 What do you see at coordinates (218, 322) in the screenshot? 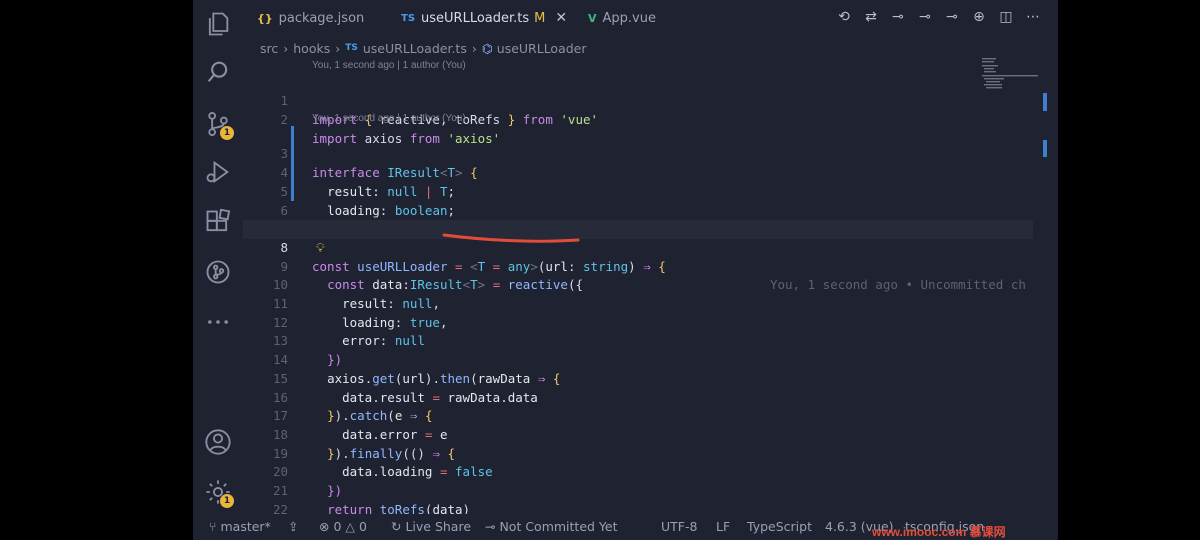
I see `more-icon` at bounding box center [218, 322].